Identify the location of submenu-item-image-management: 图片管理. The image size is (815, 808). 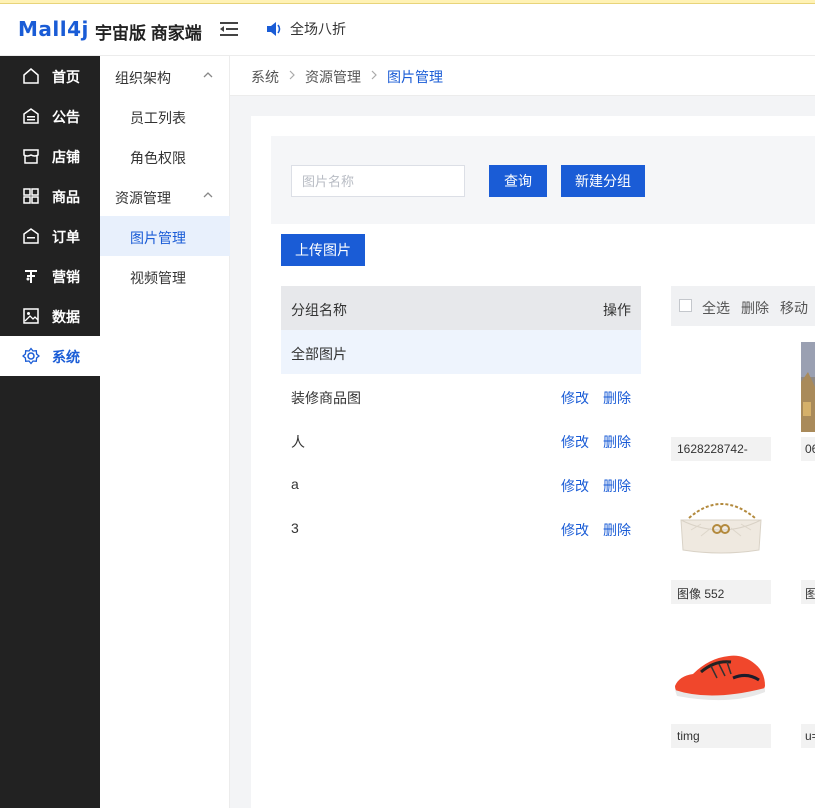
(165, 236).